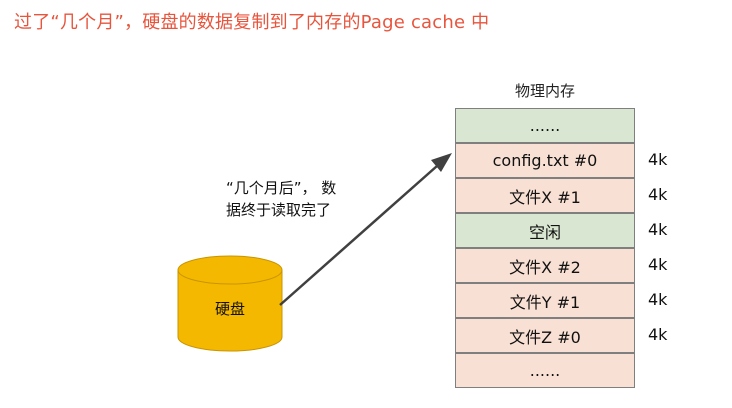 The width and height of the screenshot is (732, 408). I want to click on arrow-caption-line: “几个月后”， 数, so click(281, 188).